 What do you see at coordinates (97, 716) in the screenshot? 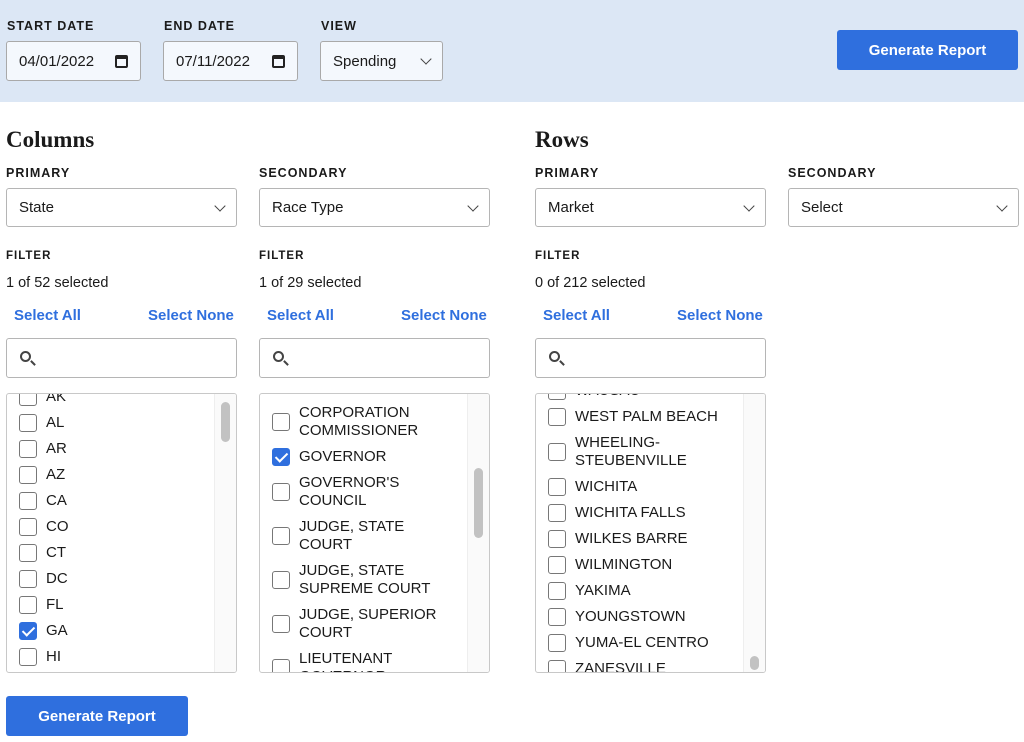
I see `generate-report-button: Generate Report` at bounding box center [97, 716].